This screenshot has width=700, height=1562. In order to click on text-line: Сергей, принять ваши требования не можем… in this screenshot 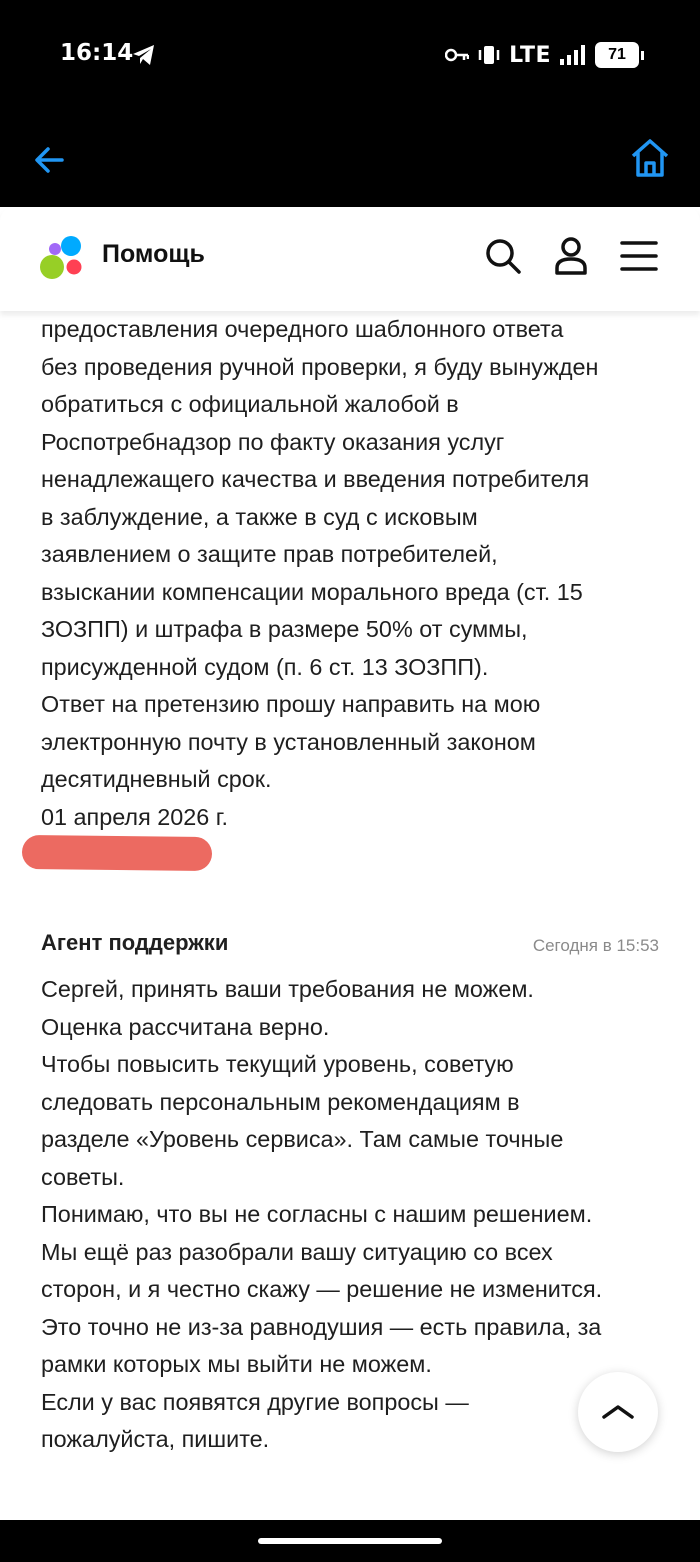, I will do `click(287, 989)`.